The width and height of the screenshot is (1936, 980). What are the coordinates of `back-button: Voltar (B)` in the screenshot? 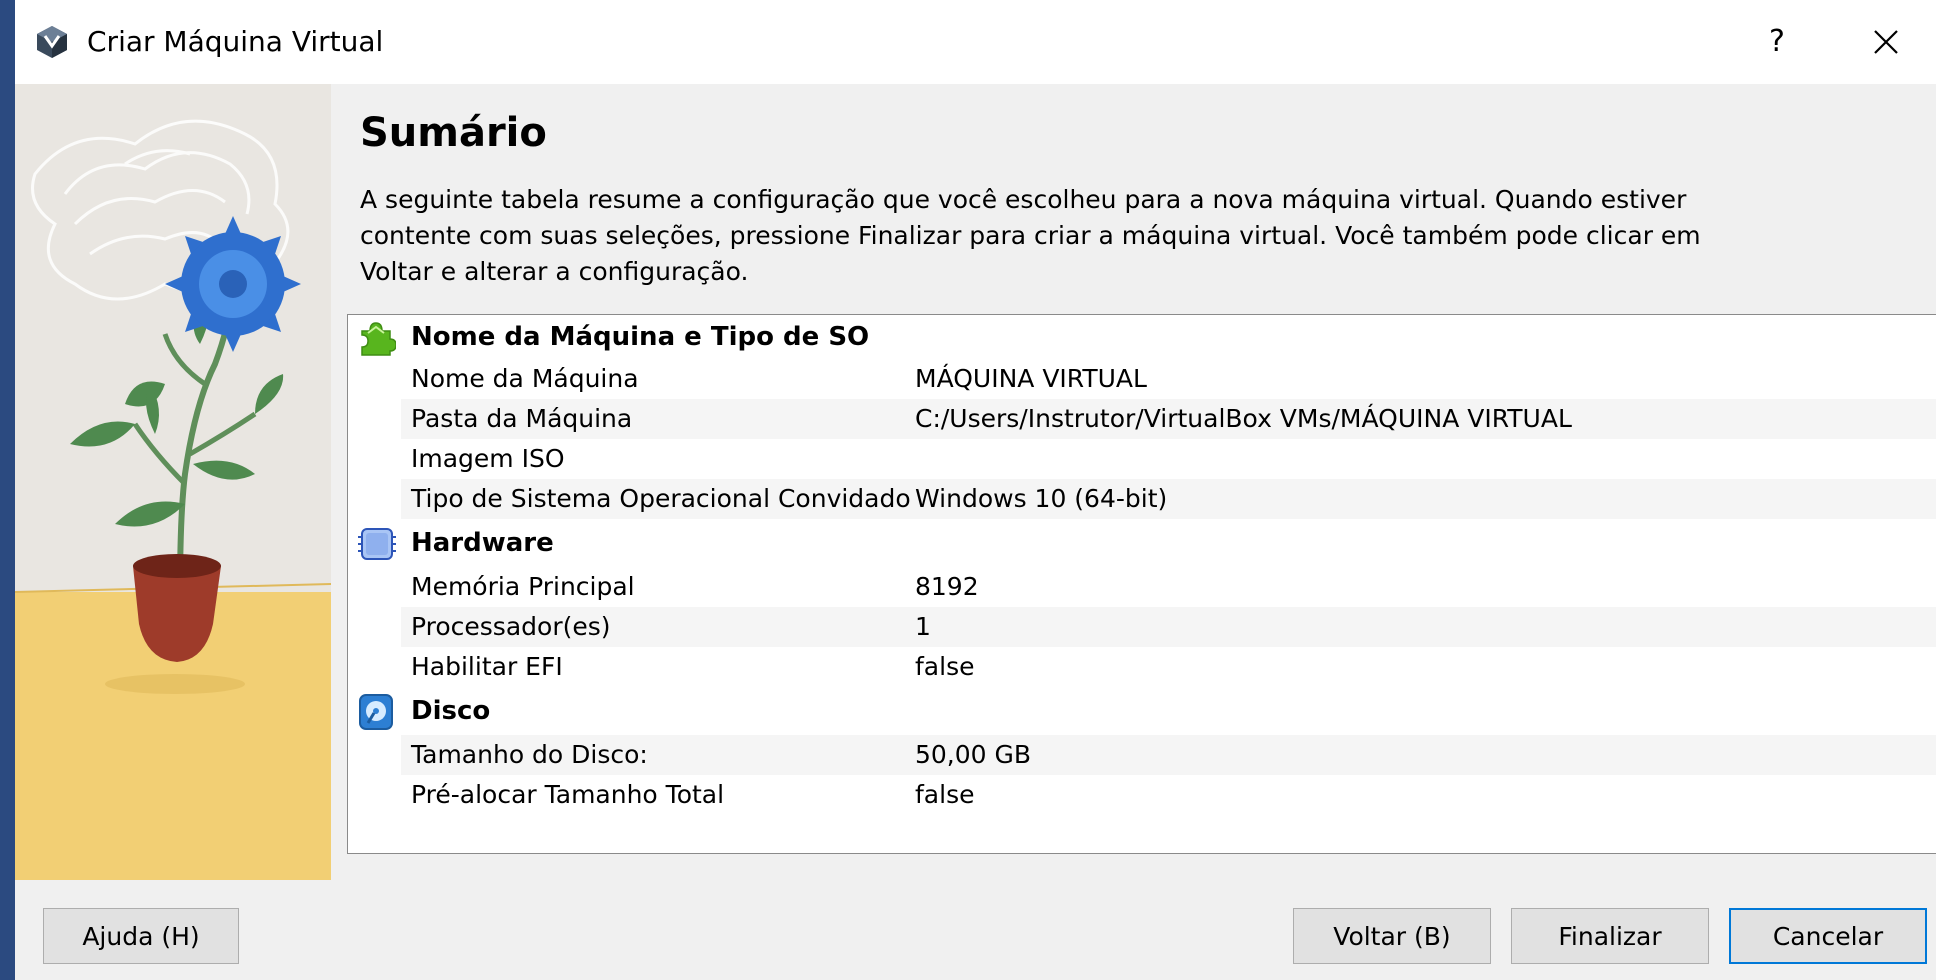 It's located at (1392, 936).